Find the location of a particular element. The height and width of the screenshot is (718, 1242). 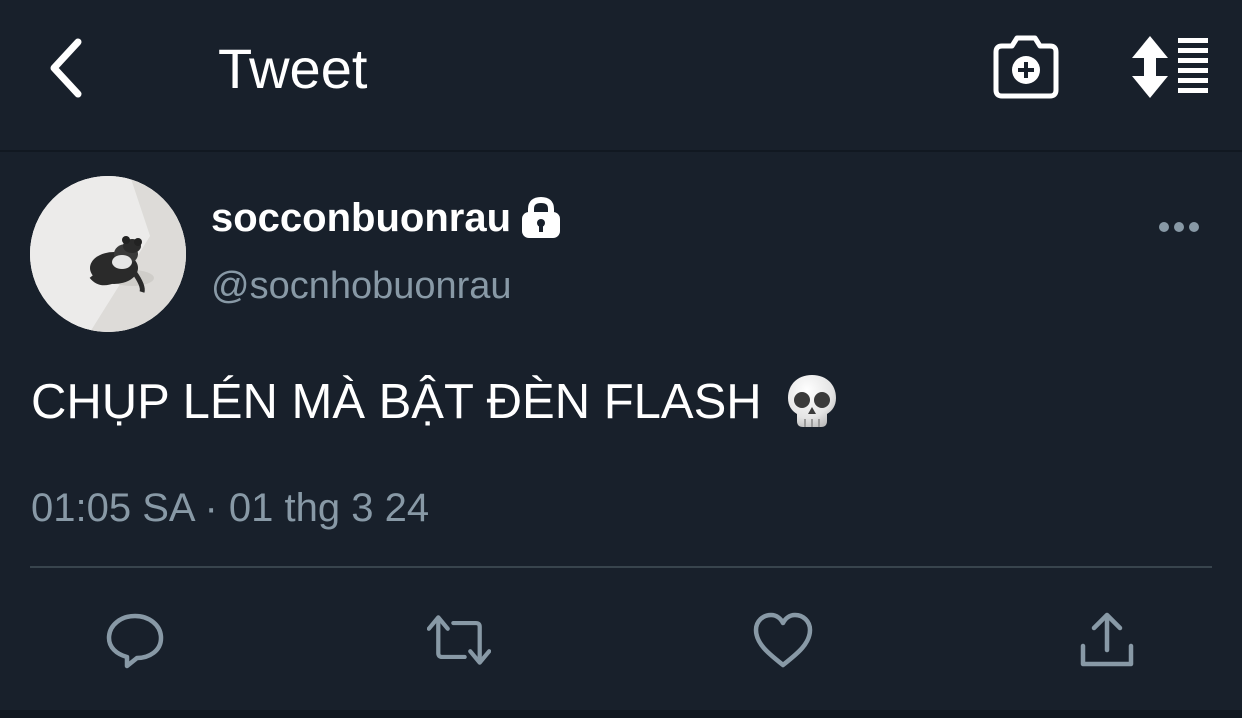

share-icon is located at coordinates (1107, 639).